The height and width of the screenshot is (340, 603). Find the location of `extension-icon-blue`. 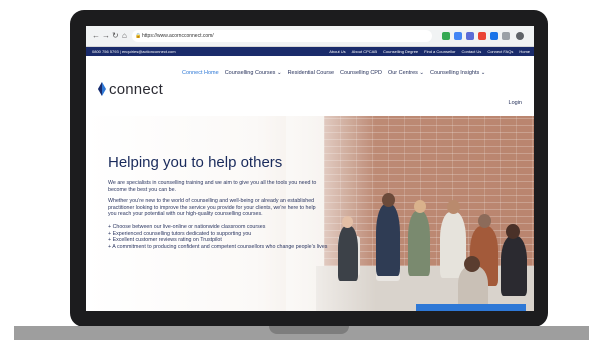

extension-icon-blue is located at coordinates (458, 36).